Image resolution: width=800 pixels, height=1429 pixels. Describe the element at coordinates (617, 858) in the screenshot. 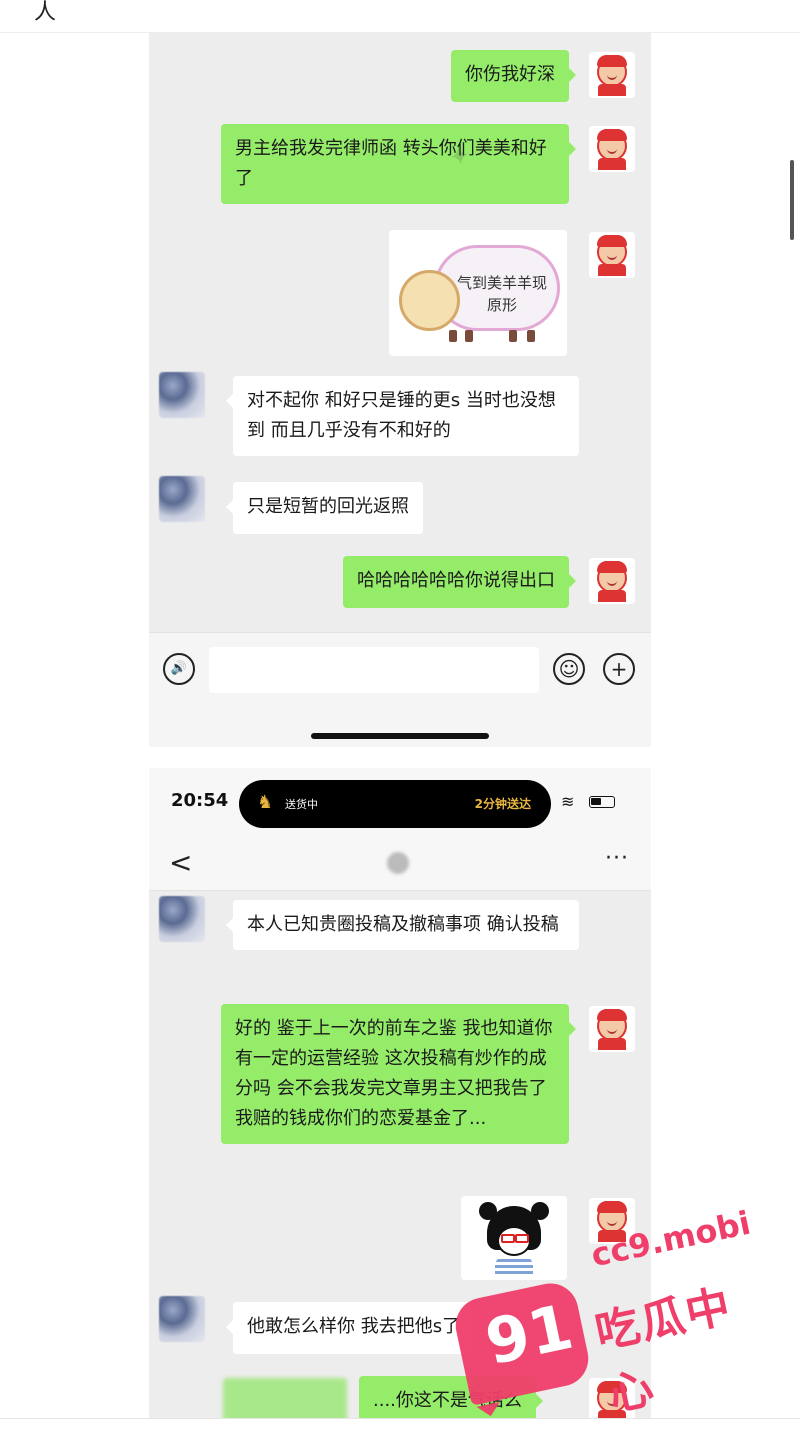

I see `more-icon: ···` at that location.